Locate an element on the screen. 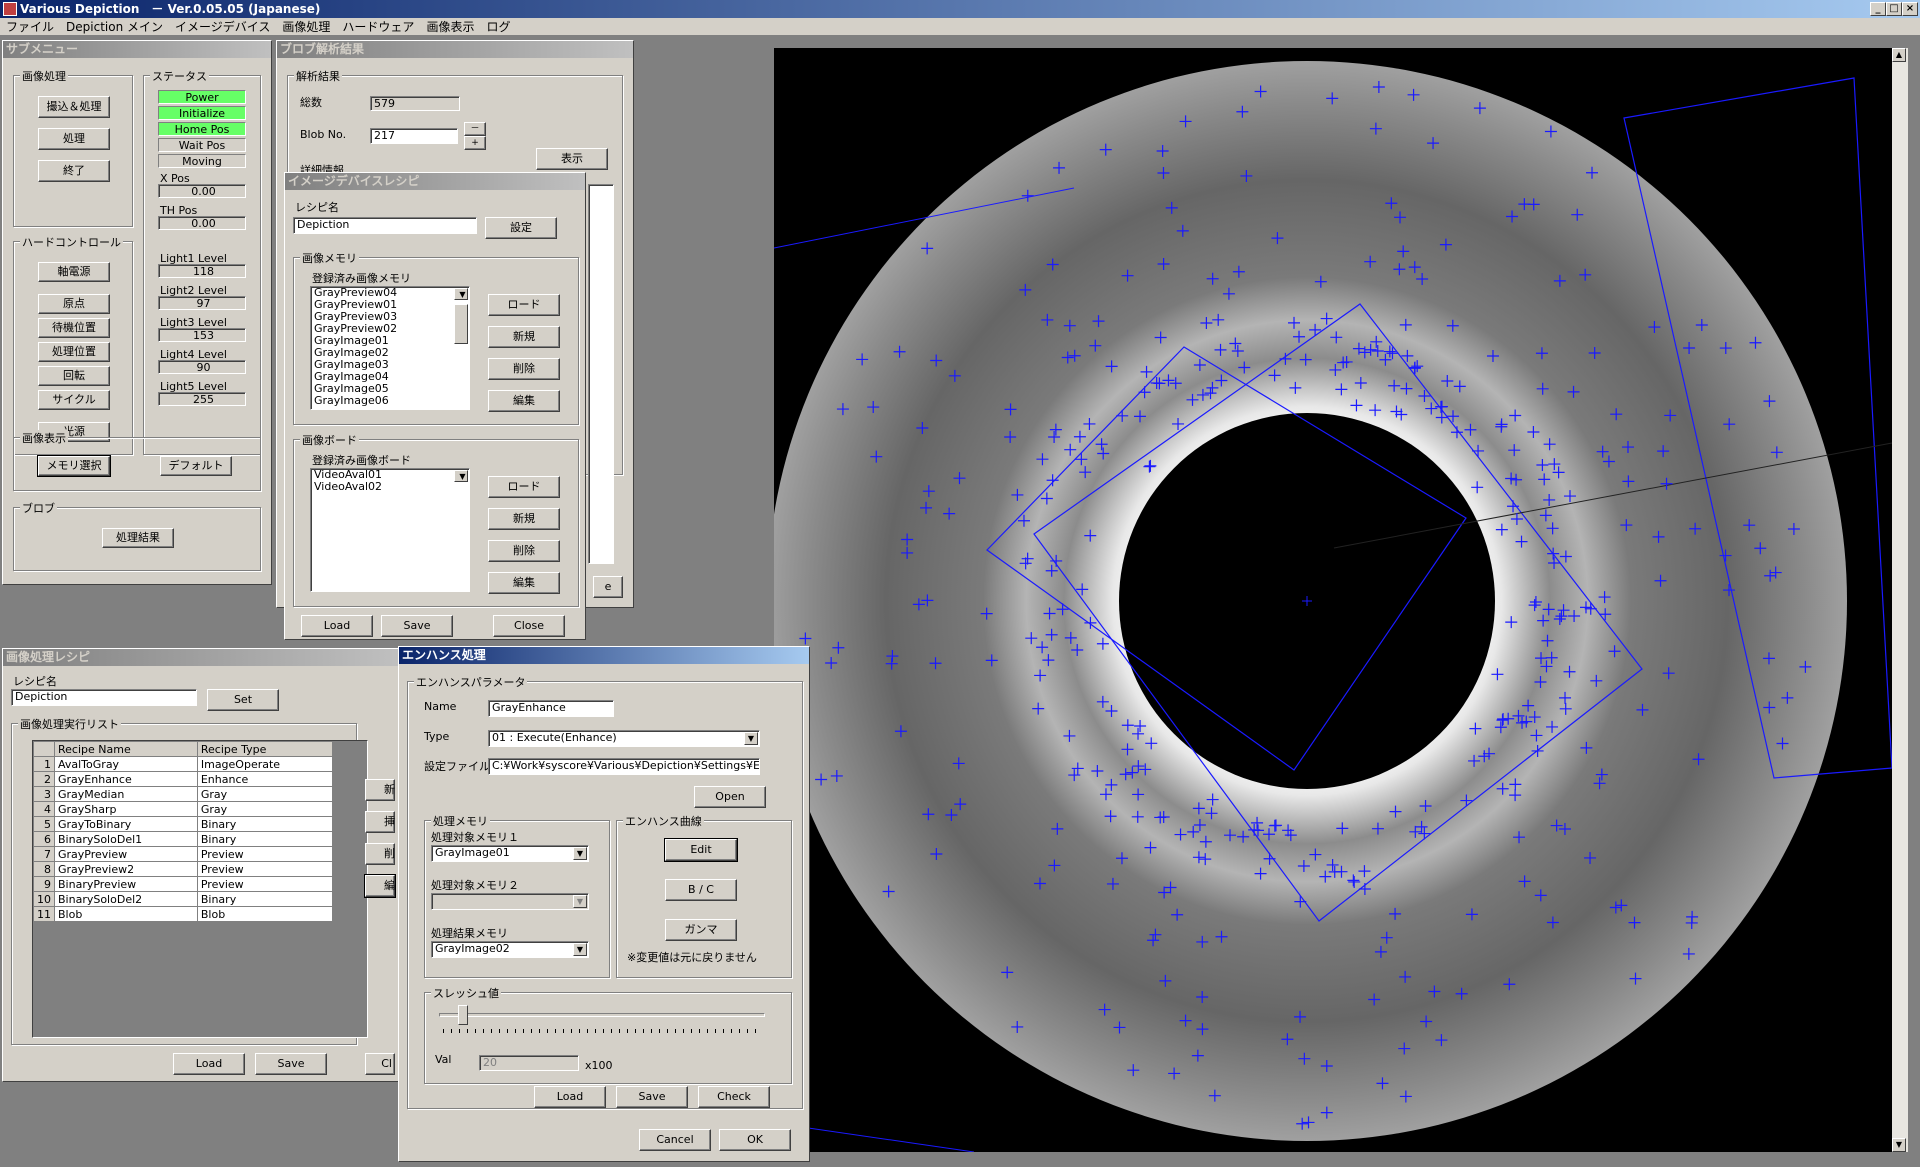  target-memory2-select: ▼ is located at coordinates (510, 901).